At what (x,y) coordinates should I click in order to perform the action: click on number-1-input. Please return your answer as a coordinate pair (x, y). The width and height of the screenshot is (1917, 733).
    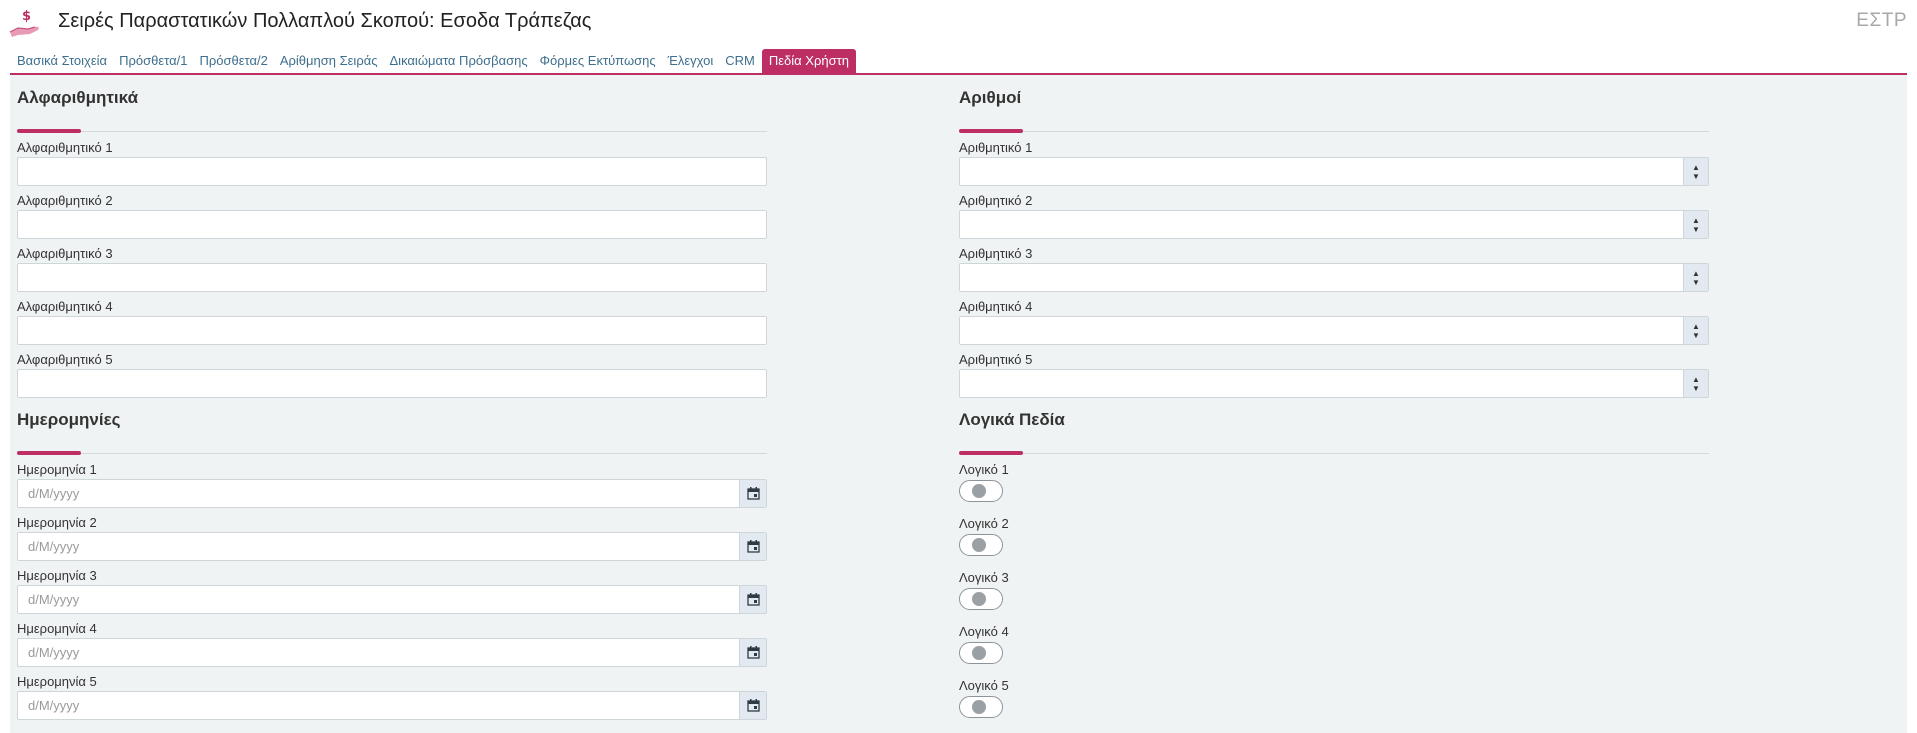
    Looking at the image, I should click on (1320, 171).